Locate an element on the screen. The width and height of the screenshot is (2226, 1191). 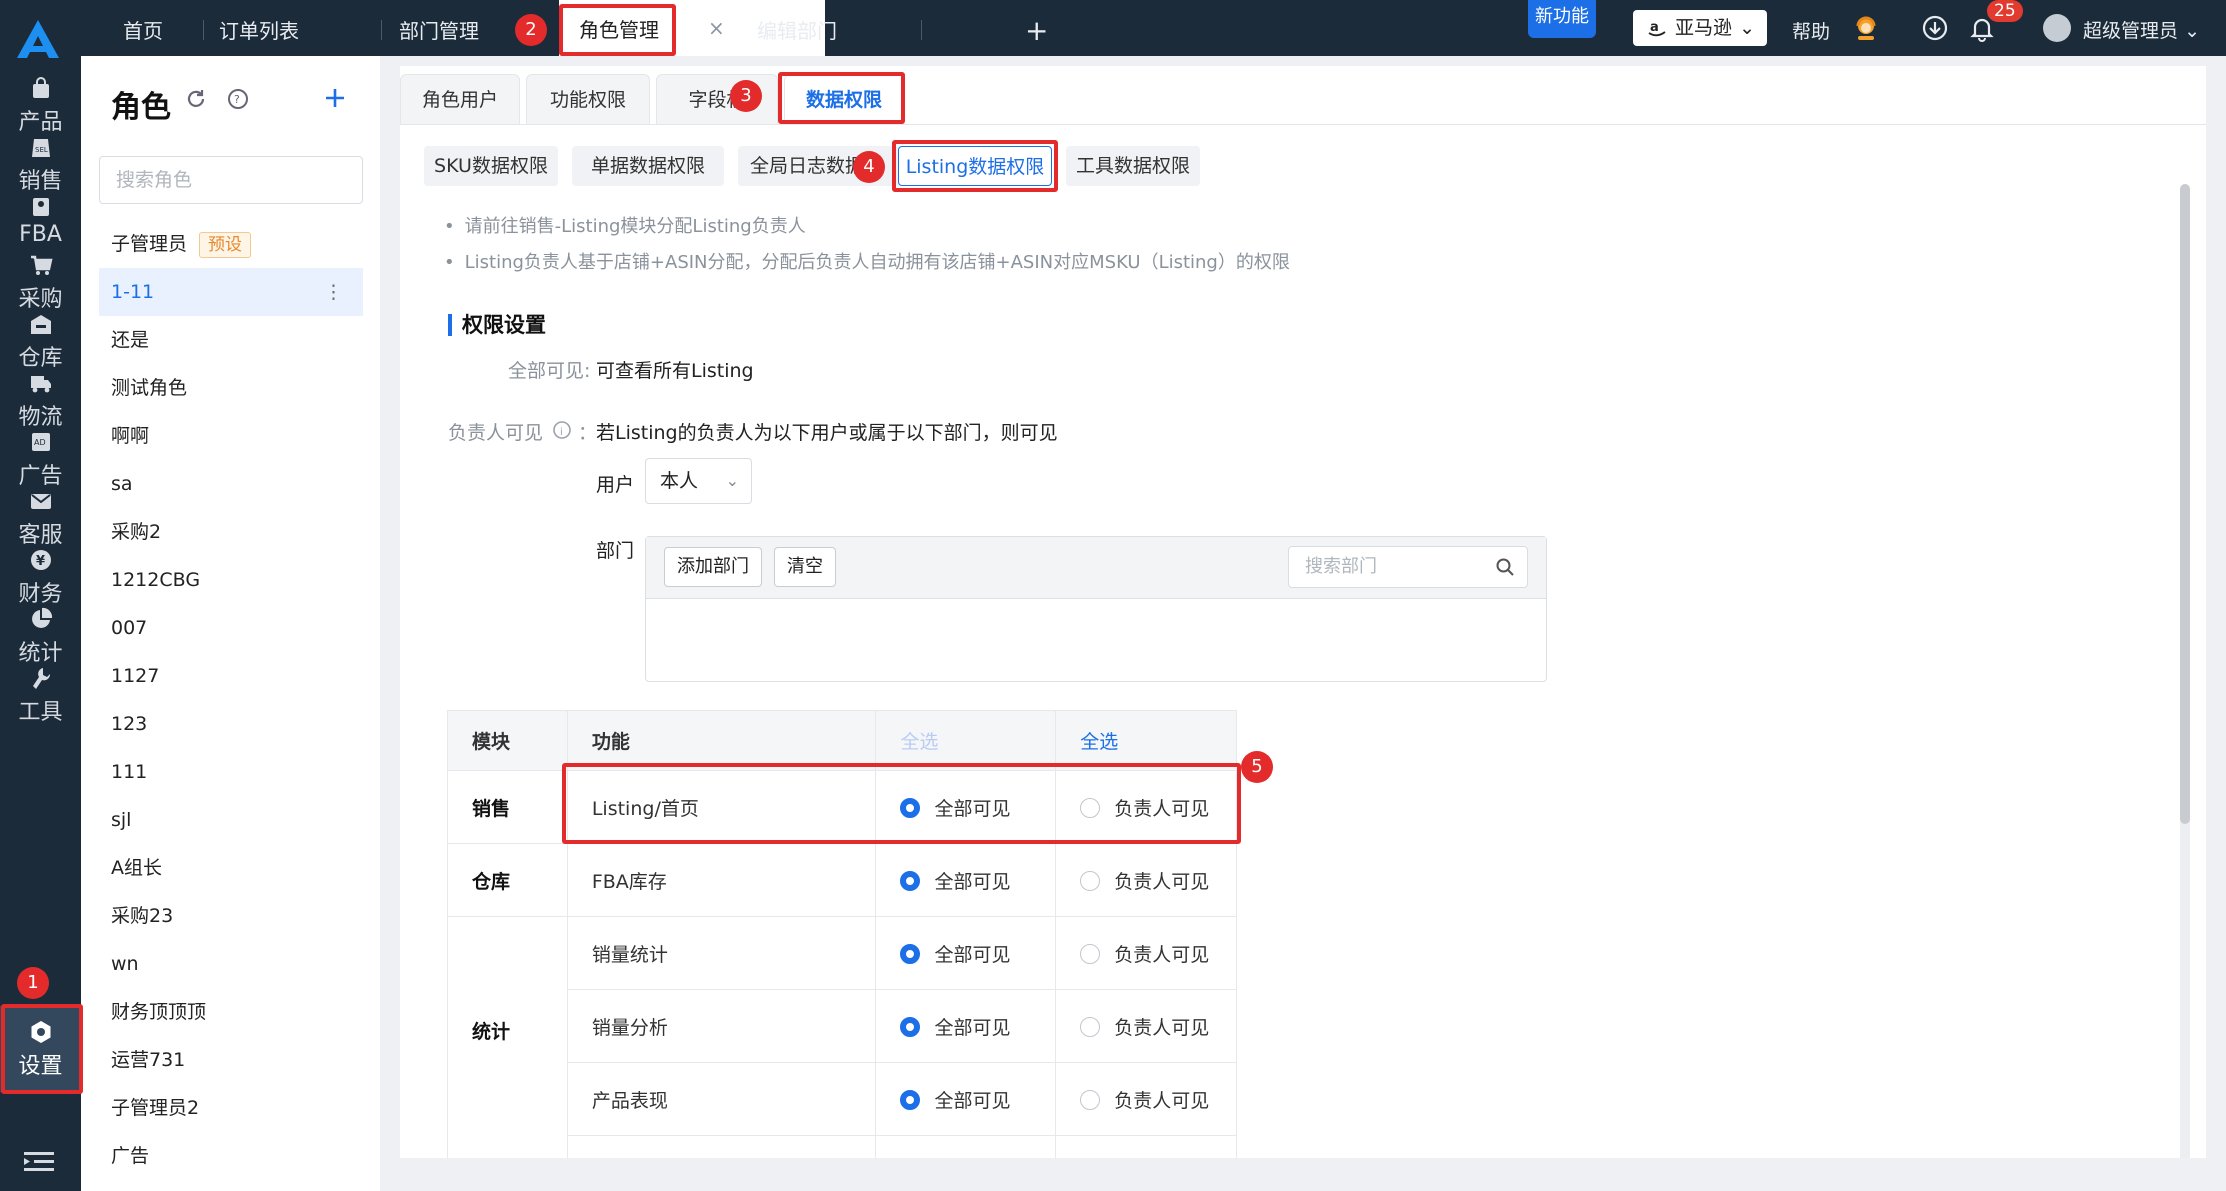
role-item: 采购2 is located at coordinates (231, 532).